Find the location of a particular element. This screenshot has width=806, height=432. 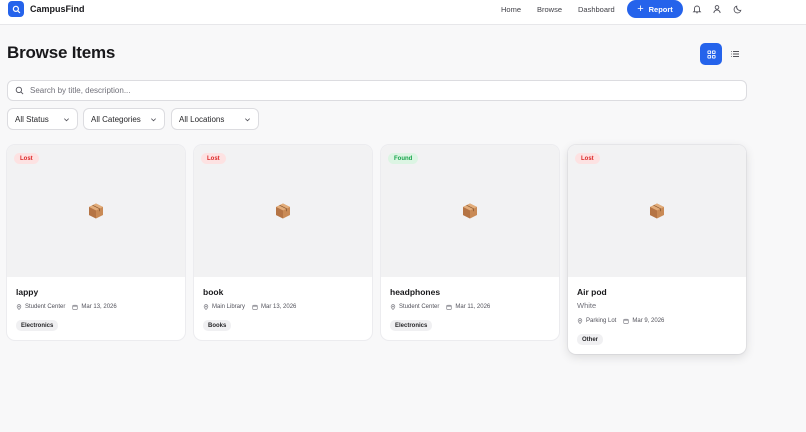

item-title: book is located at coordinates (213, 292).